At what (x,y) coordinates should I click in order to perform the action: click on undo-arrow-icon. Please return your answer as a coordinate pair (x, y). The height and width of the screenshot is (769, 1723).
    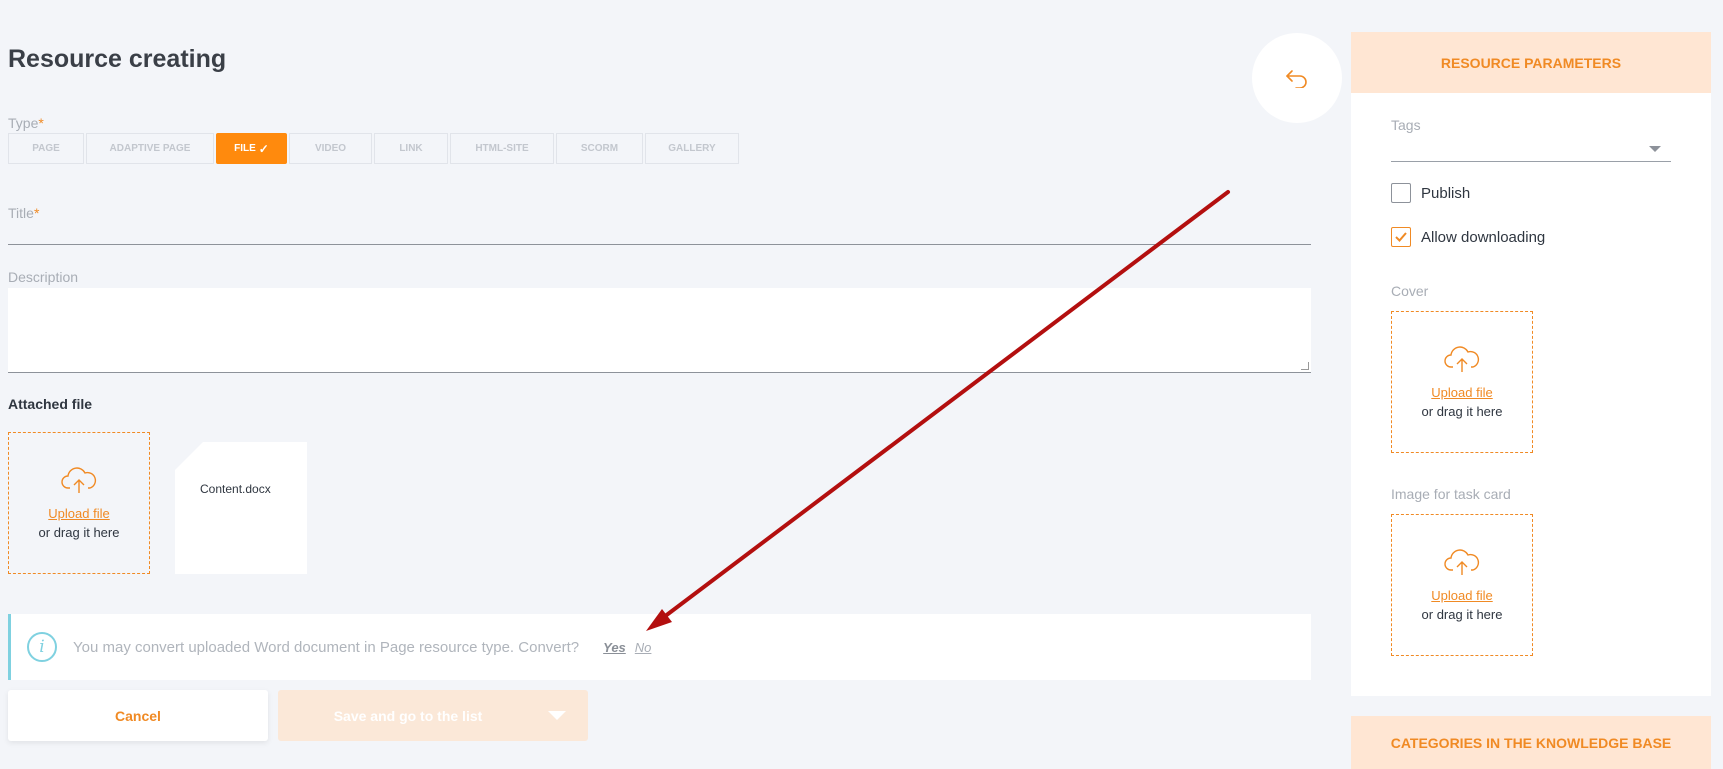
    Looking at the image, I should click on (1296, 79).